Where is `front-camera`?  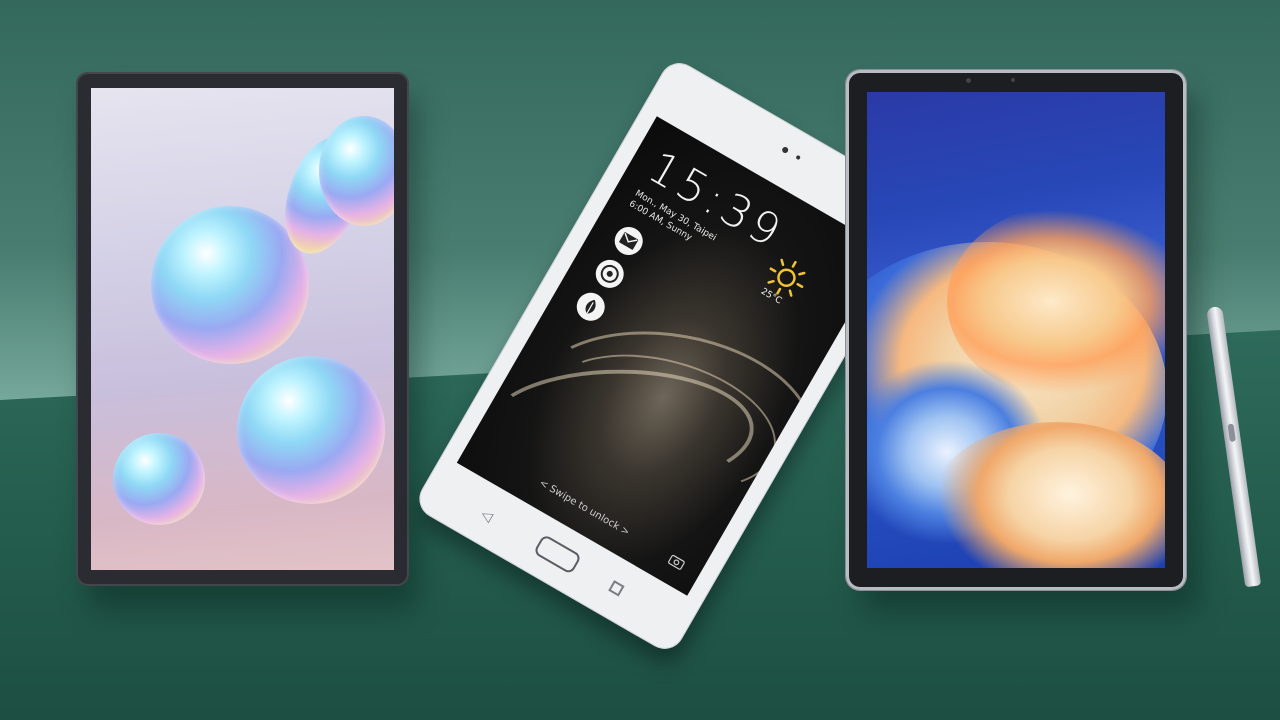
front-camera is located at coordinates (785, 150).